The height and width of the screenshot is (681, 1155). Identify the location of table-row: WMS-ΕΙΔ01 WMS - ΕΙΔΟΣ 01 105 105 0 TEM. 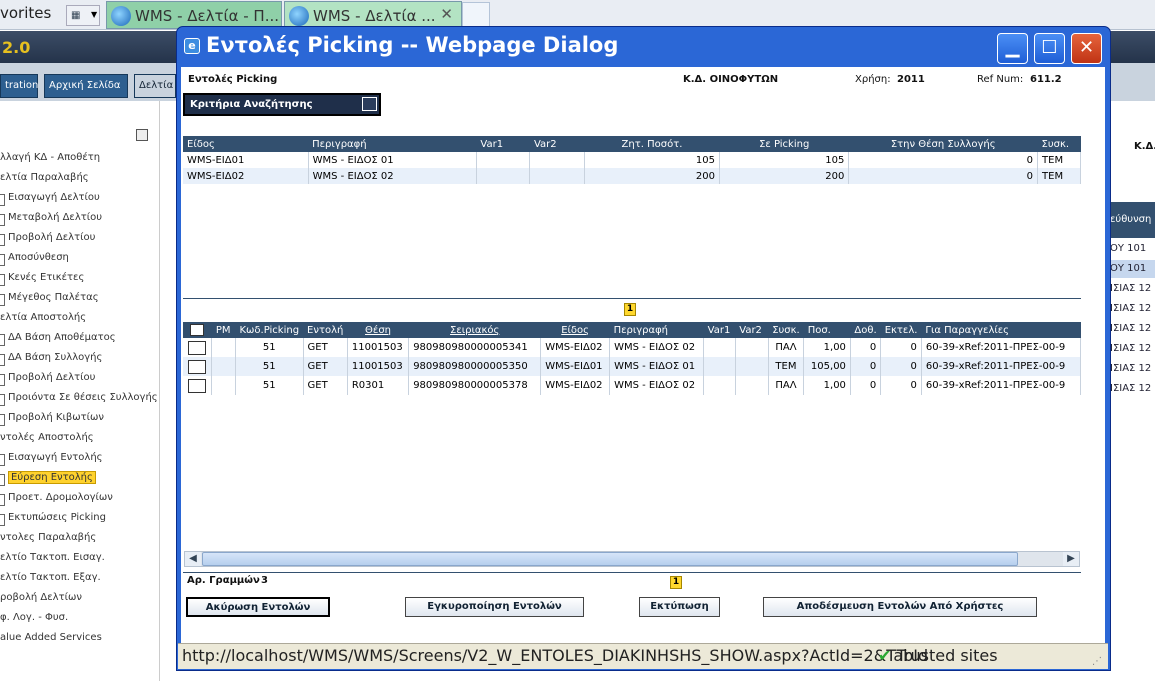
(632, 160).